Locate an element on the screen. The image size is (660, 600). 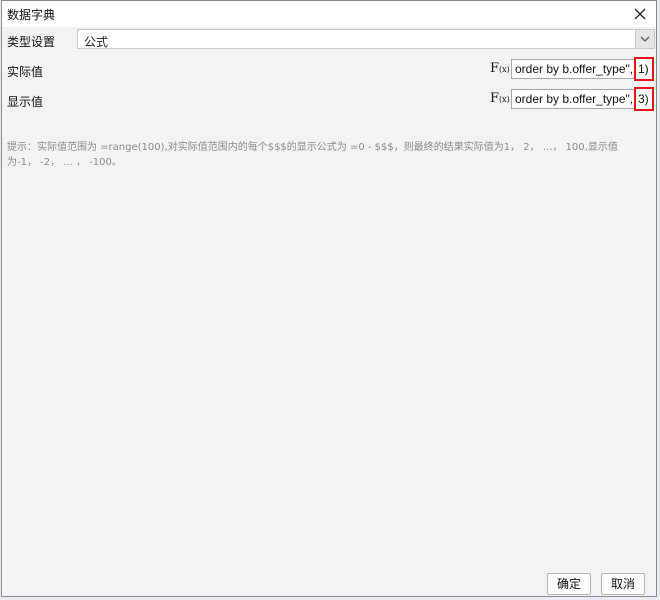
actual-value-label: 实际值 is located at coordinates (25, 72).